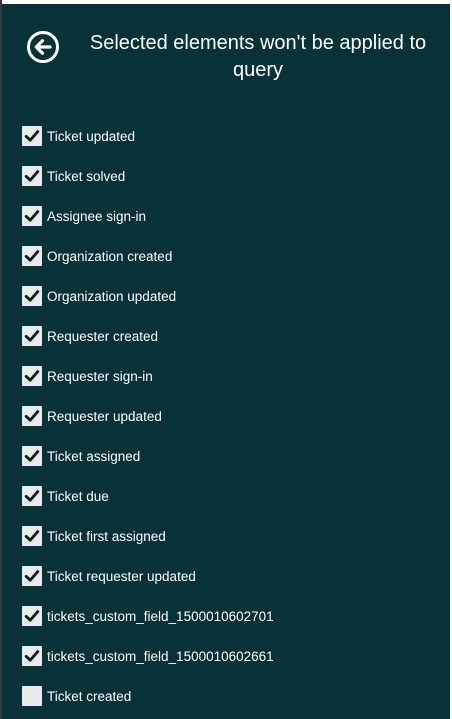  I want to click on list-item: tickets_custom_field_1500010602661, so click(226, 656).